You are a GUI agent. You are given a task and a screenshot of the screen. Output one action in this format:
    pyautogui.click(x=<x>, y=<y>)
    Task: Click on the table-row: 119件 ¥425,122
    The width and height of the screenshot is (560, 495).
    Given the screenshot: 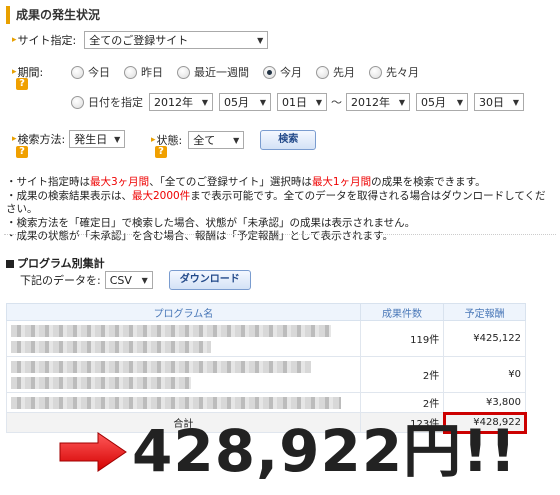 What is the action you would take?
    pyautogui.click(x=266, y=338)
    